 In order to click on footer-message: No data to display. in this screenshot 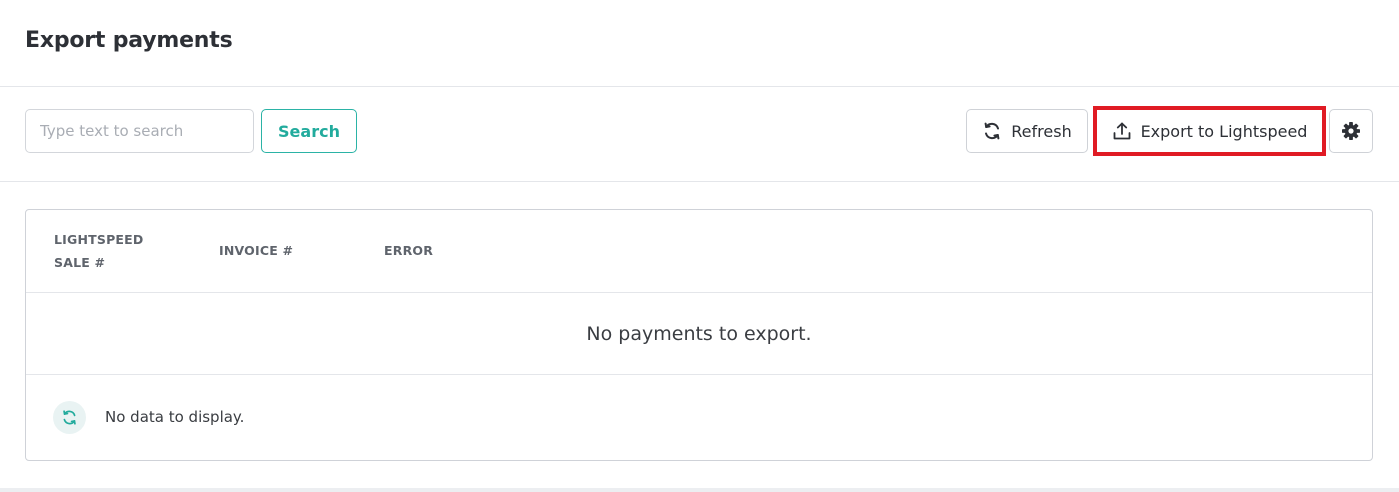, I will do `click(175, 417)`.